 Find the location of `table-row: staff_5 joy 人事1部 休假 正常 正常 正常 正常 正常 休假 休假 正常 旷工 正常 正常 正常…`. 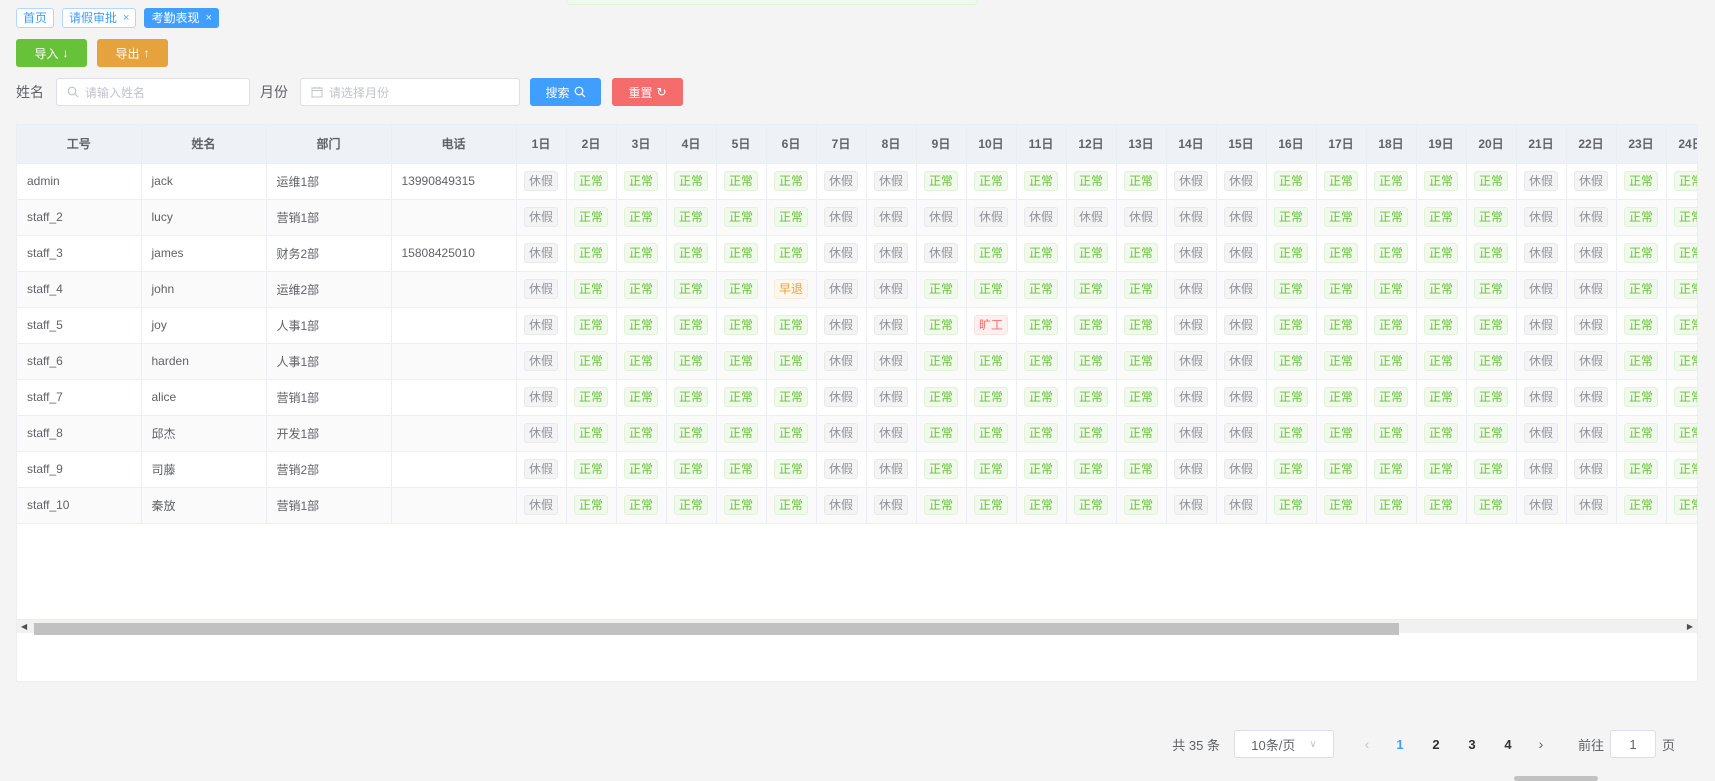

table-row: staff_5 joy 人事1部 休假 正常 正常 正常 正常 正常 休假 休假 正常 旷工 正常 正常 正常… is located at coordinates (857, 325).